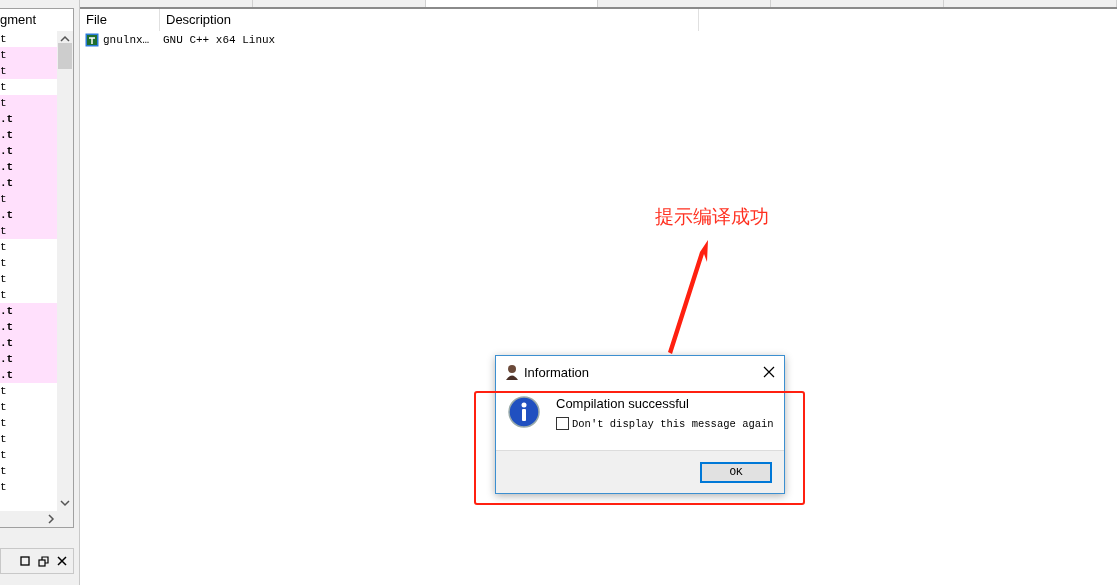  I want to click on column-header: Description, so click(429, 20).